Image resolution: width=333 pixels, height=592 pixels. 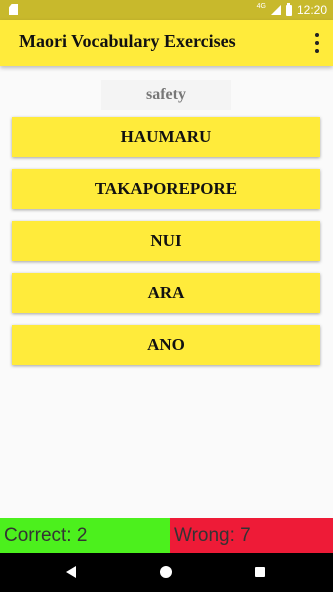 What do you see at coordinates (166, 137) in the screenshot?
I see `answer-button-1: HAUMARU` at bounding box center [166, 137].